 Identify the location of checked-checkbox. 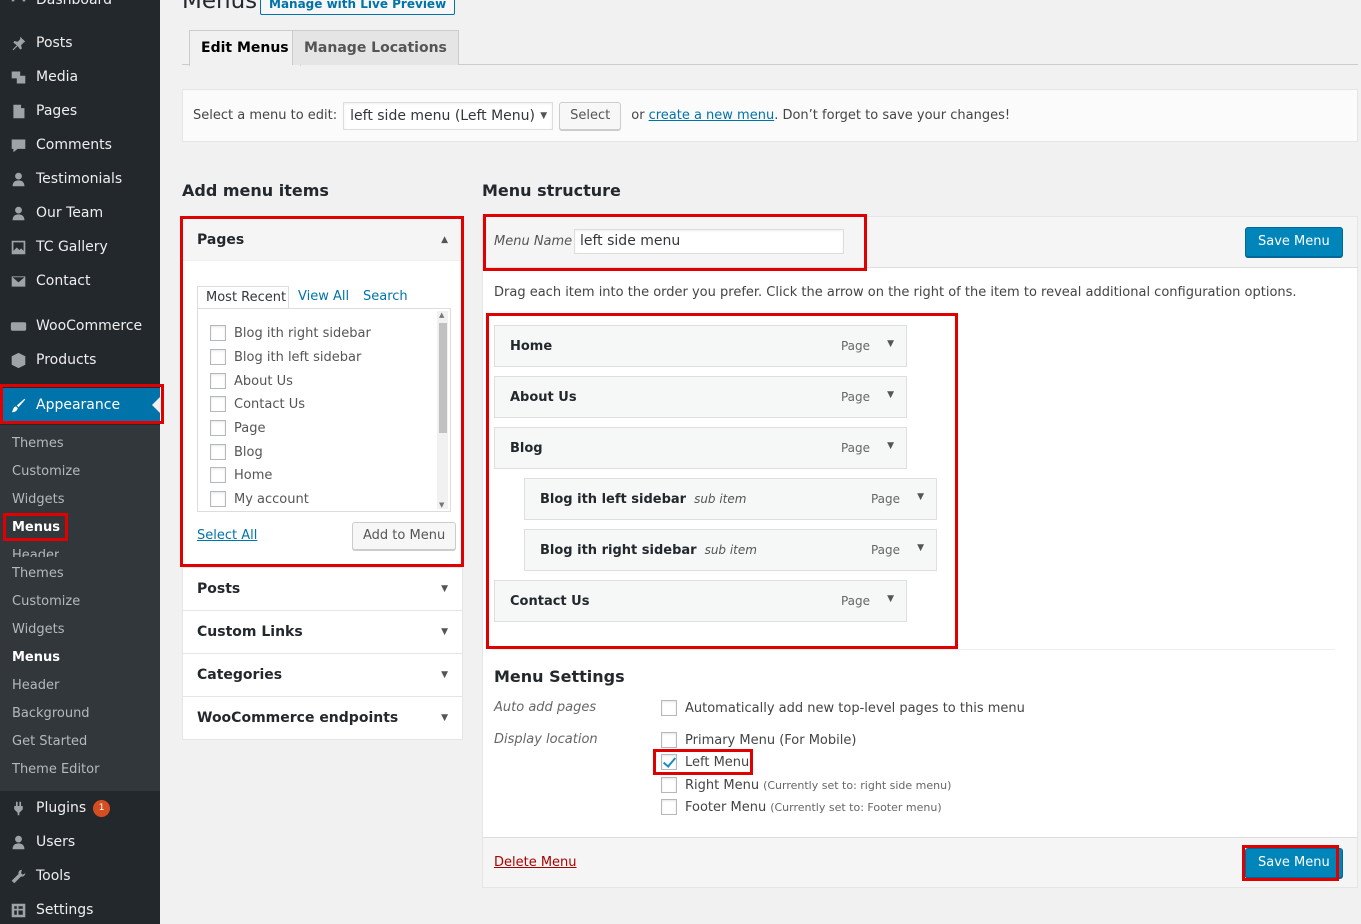
(669, 762).